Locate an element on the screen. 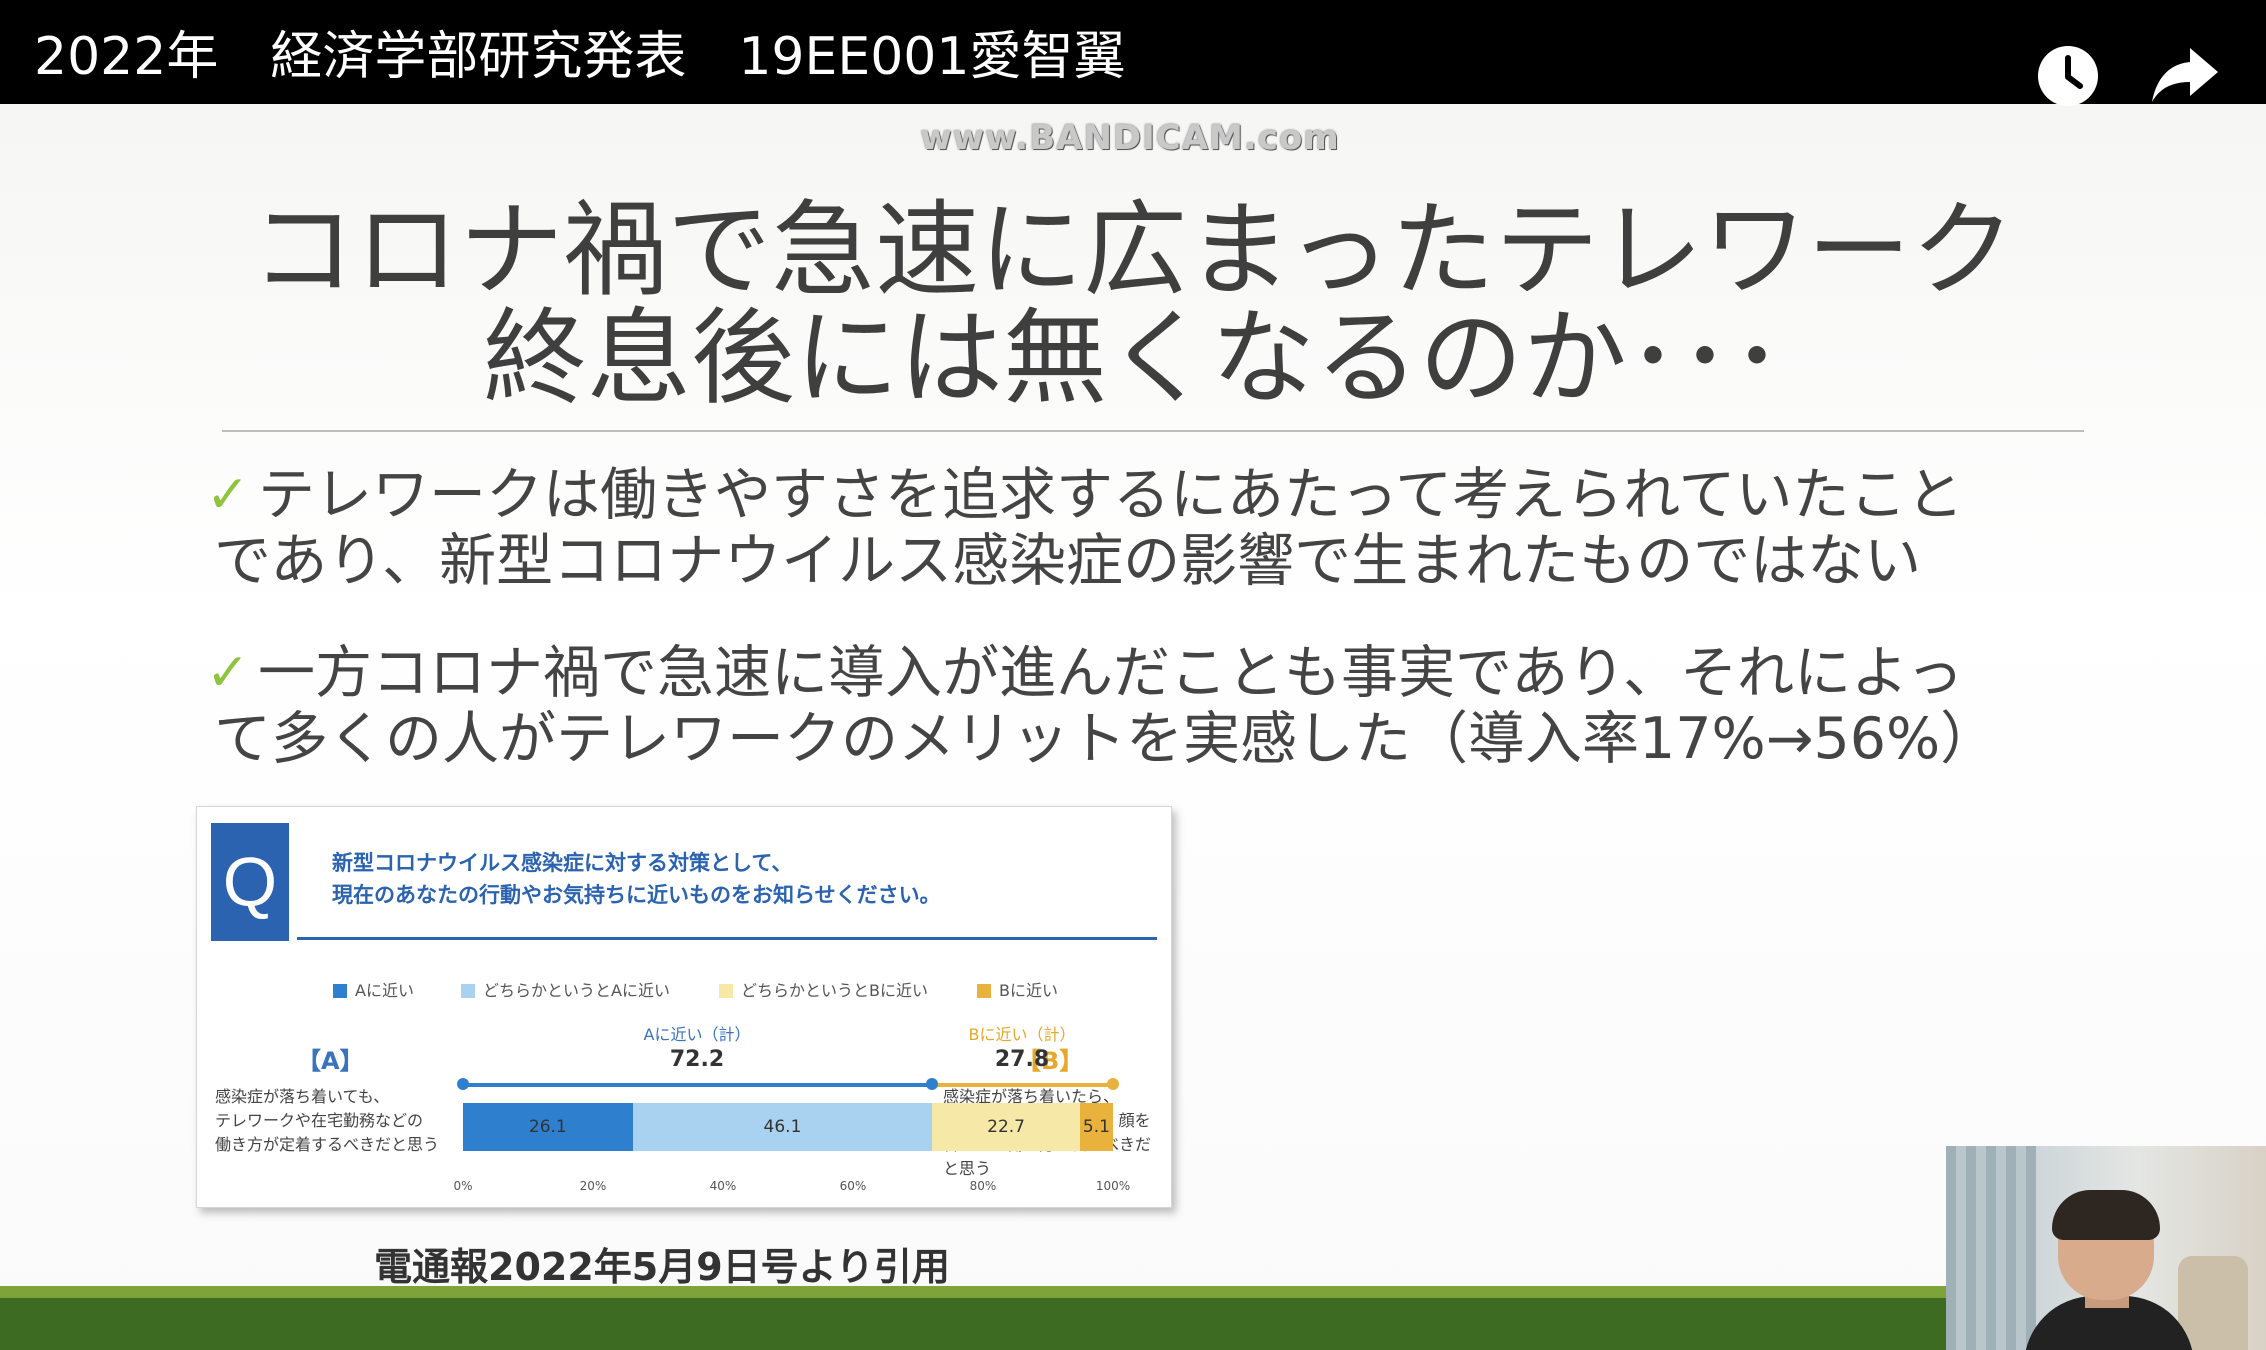 This screenshot has width=2266, height=1350. legend-label: どちらかというとAに近い is located at coordinates (576, 990).